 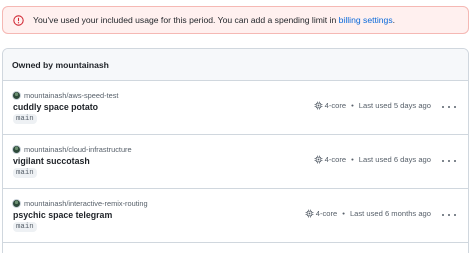 I want to click on codespace-meta: 4-core • Last used 6 months ago, so click(x=368, y=213).